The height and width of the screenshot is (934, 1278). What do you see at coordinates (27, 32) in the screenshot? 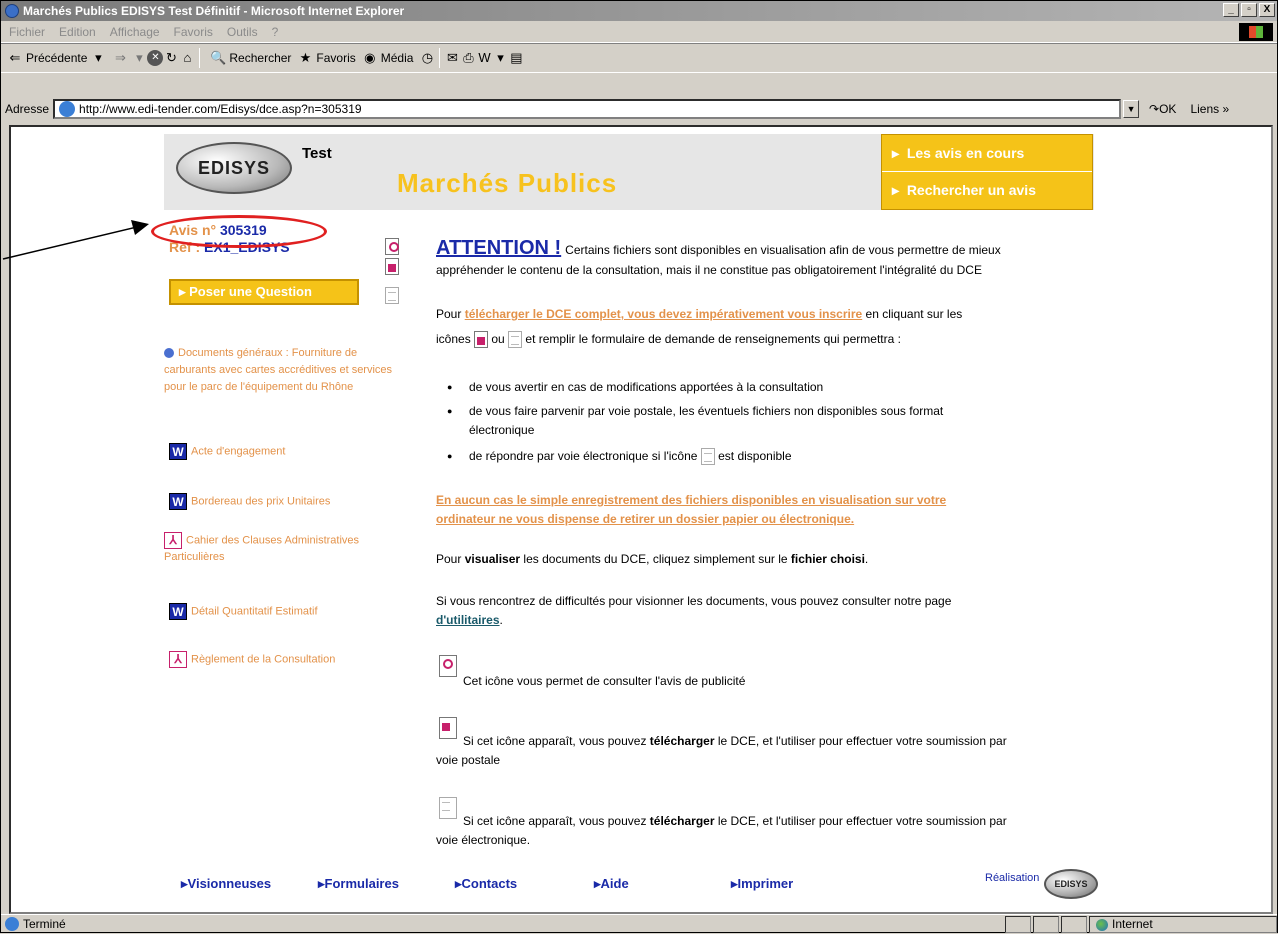
I see `menu-fichier: Fichier` at bounding box center [27, 32].